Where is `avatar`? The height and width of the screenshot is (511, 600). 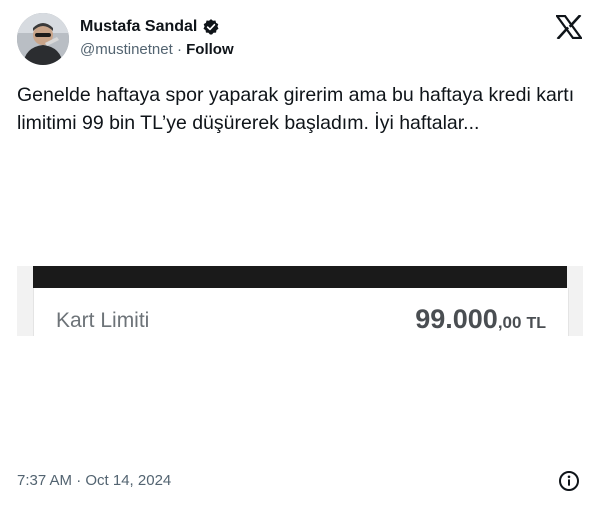 avatar is located at coordinates (43, 39).